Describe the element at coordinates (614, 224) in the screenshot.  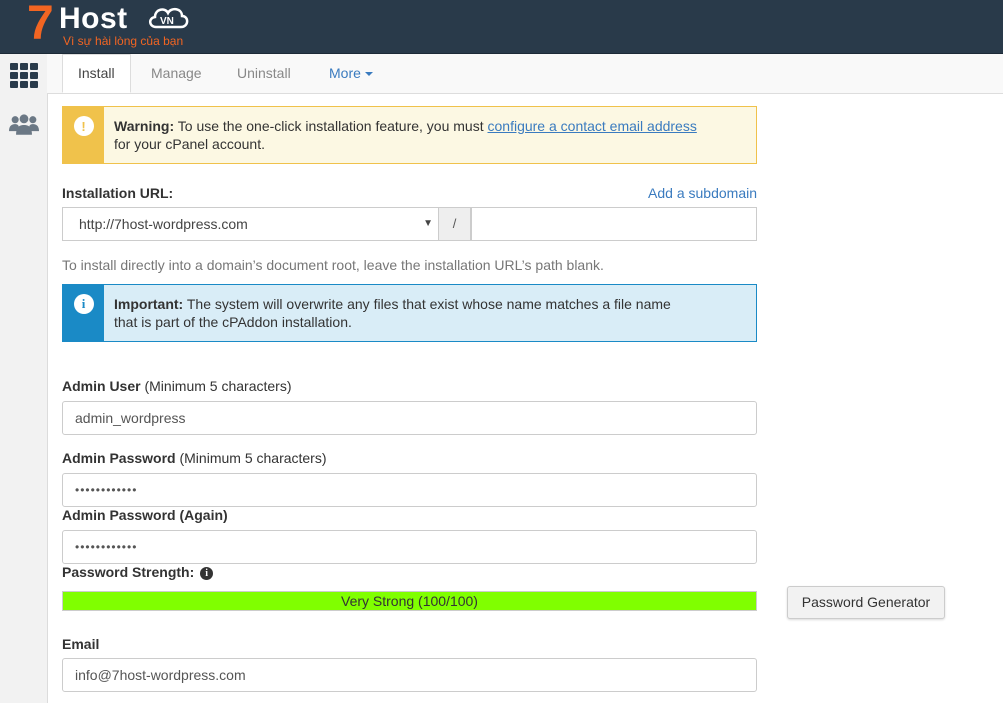
I see `url-path-input` at that location.